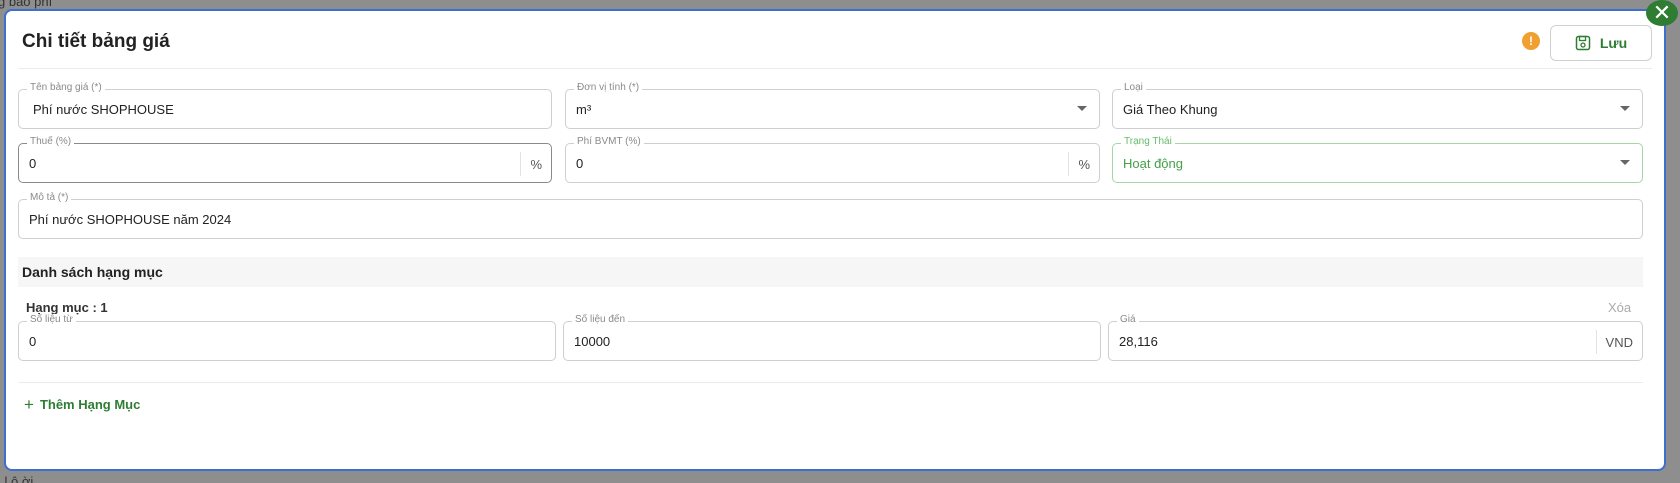  Describe the element at coordinates (96, 41) in the screenshot. I see `modal-title: Chi tiết bảng giá` at that location.